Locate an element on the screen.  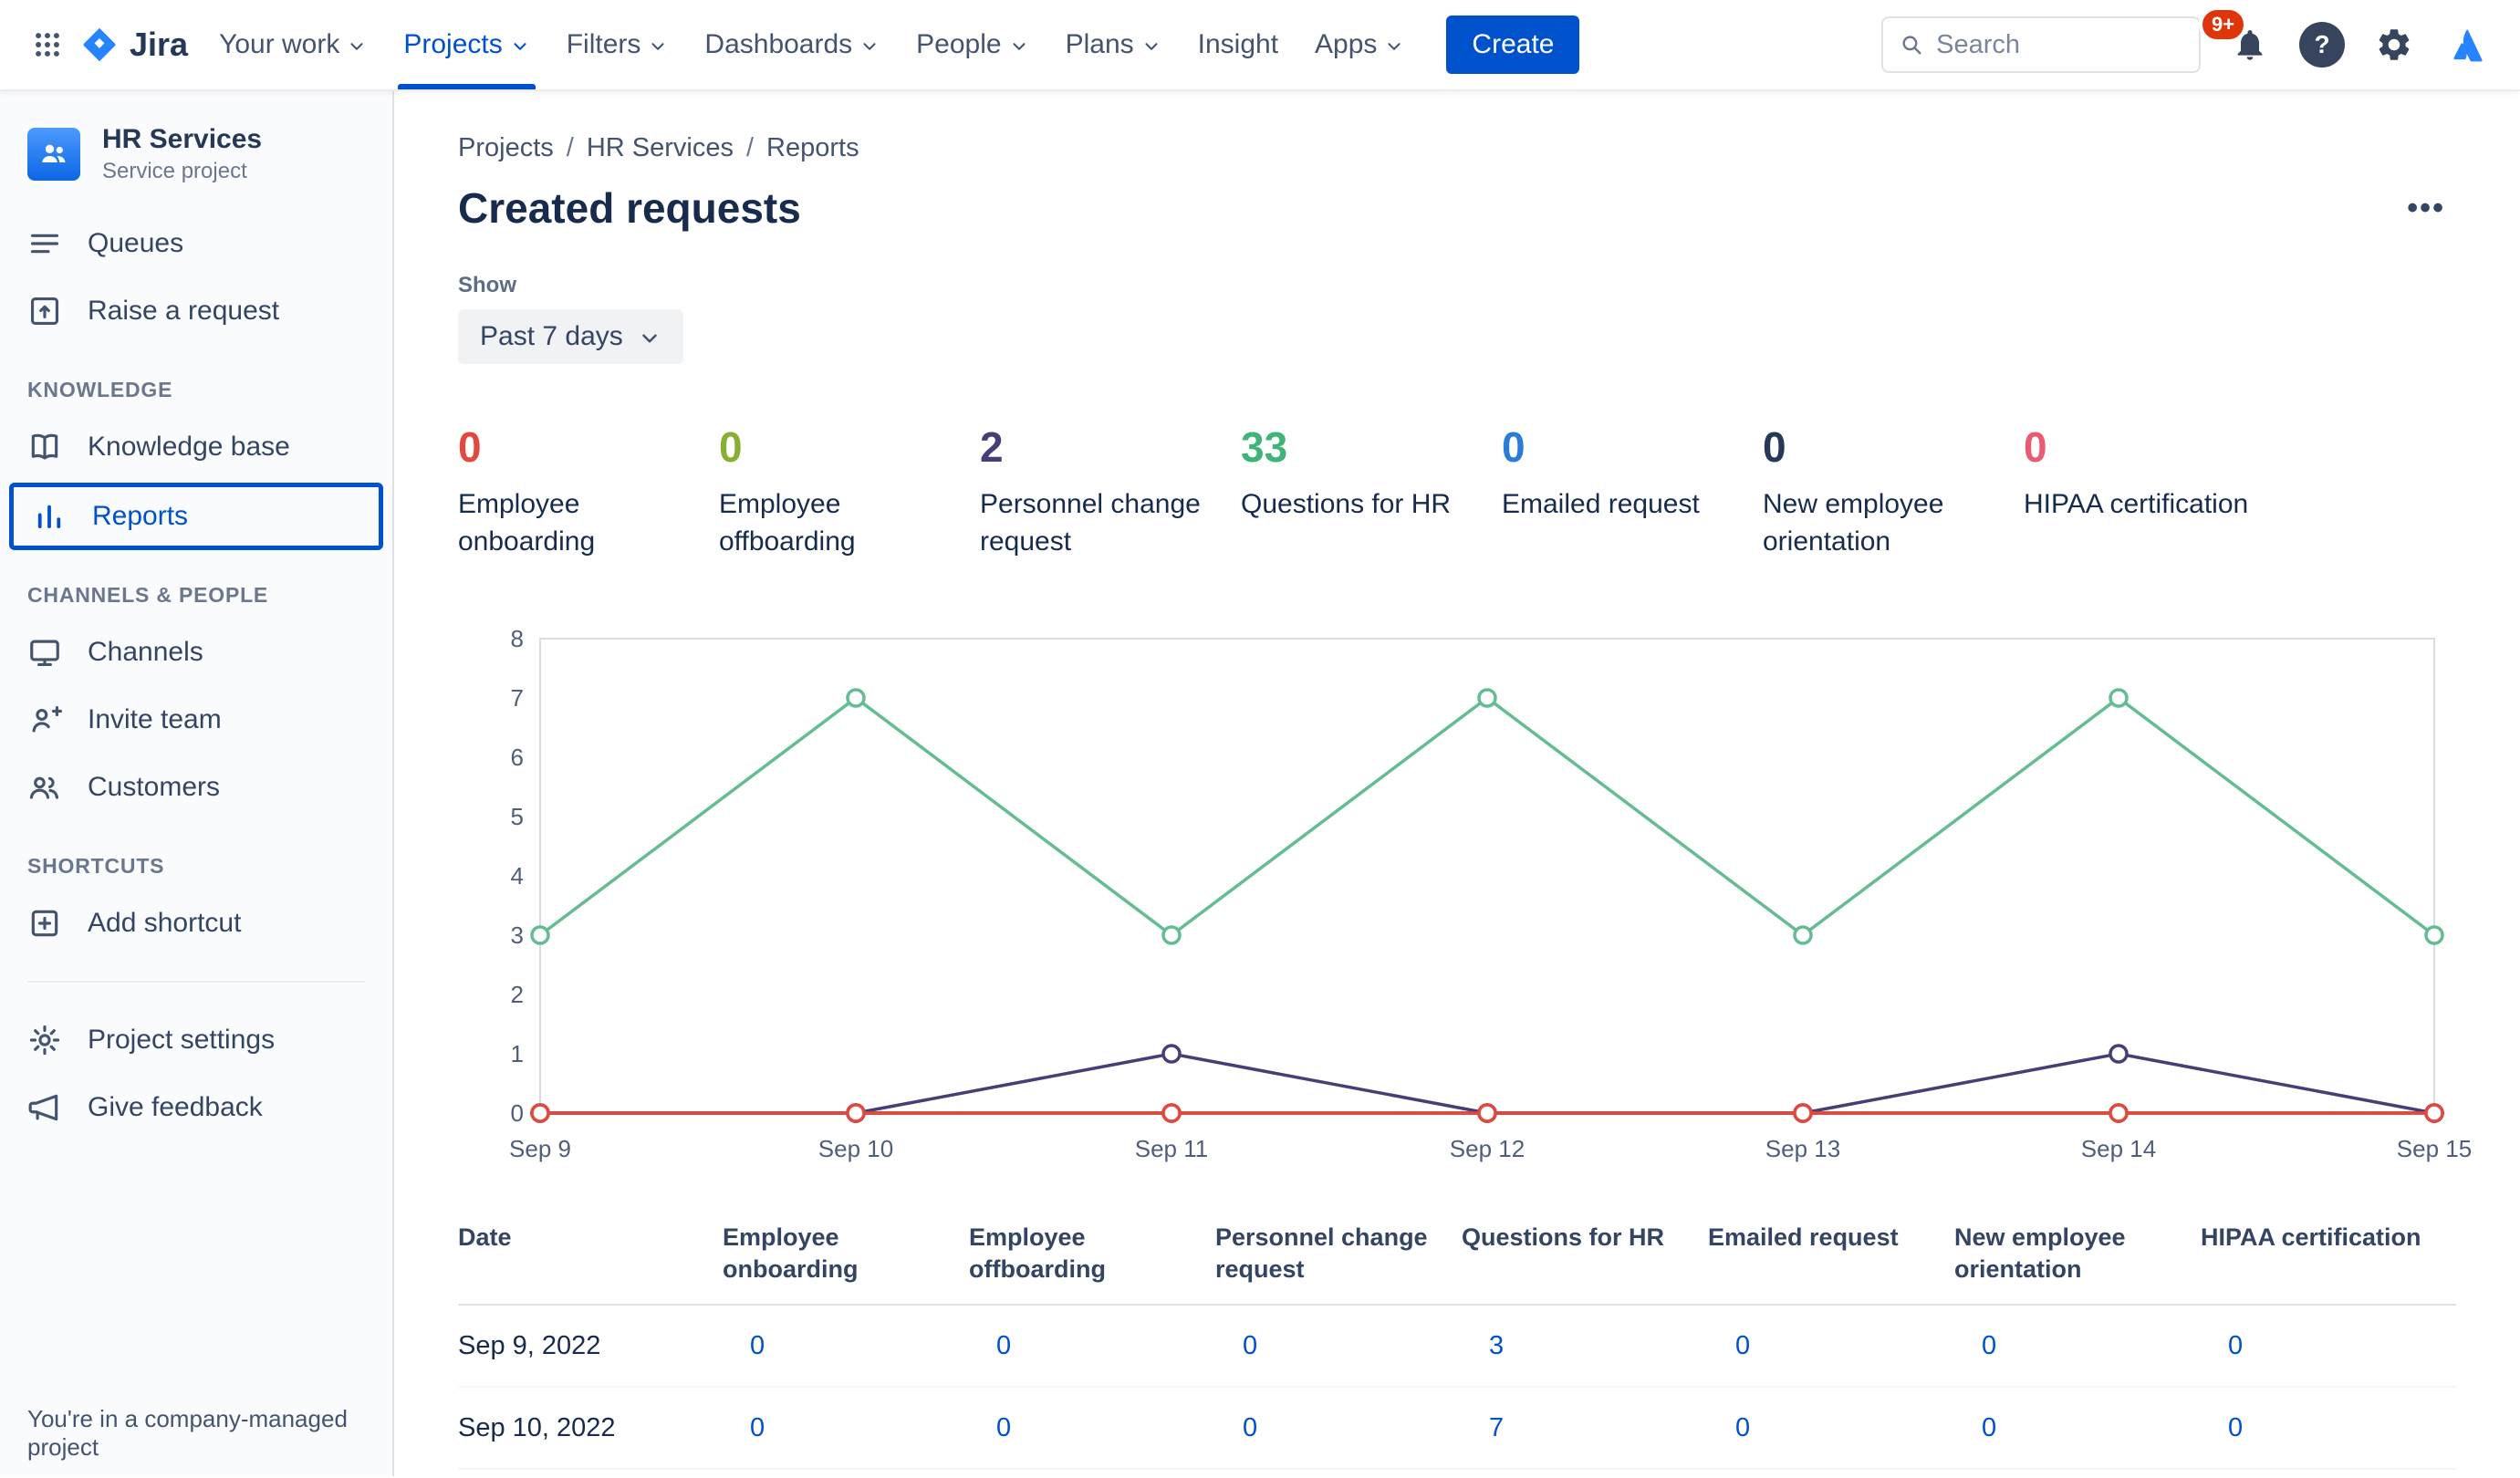
stat-hipaa-certification: 0 HIPAA certification is located at coordinates (2138, 491).